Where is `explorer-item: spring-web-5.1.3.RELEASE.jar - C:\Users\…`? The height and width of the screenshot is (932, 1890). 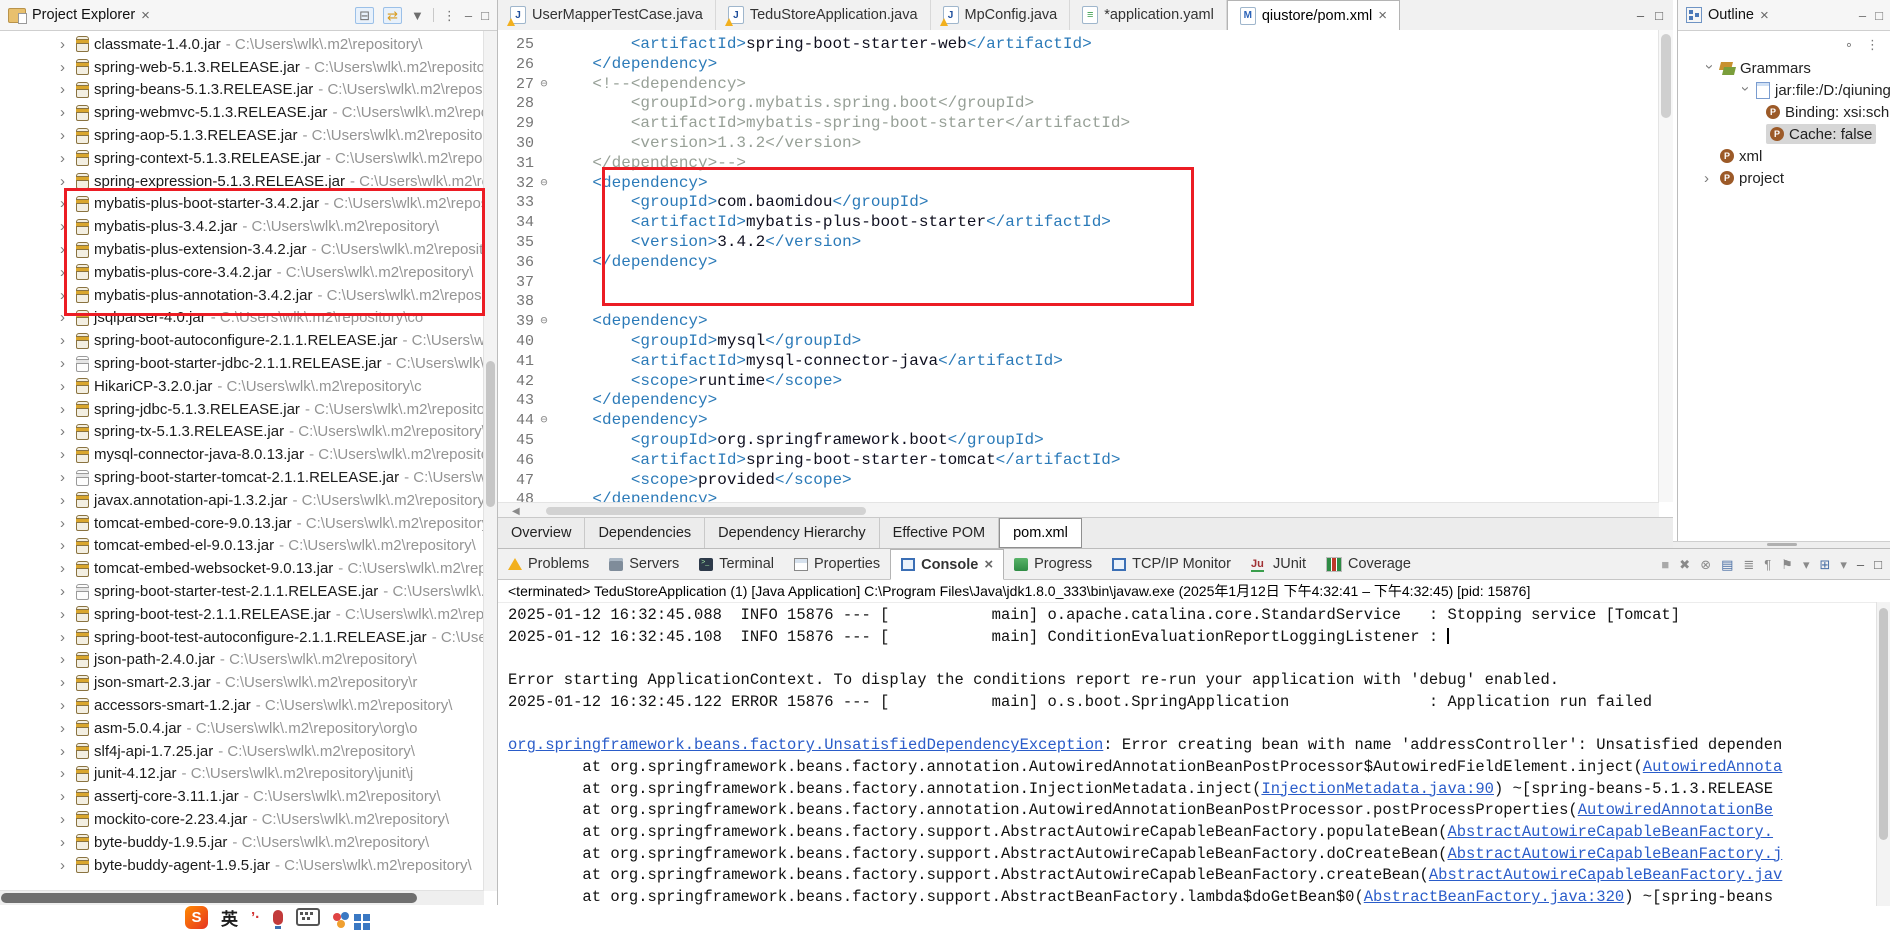
explorer-item: spring-web-5.1.3.RELEASE.jar - C:\Users\… is located at coordinates (242, 67).